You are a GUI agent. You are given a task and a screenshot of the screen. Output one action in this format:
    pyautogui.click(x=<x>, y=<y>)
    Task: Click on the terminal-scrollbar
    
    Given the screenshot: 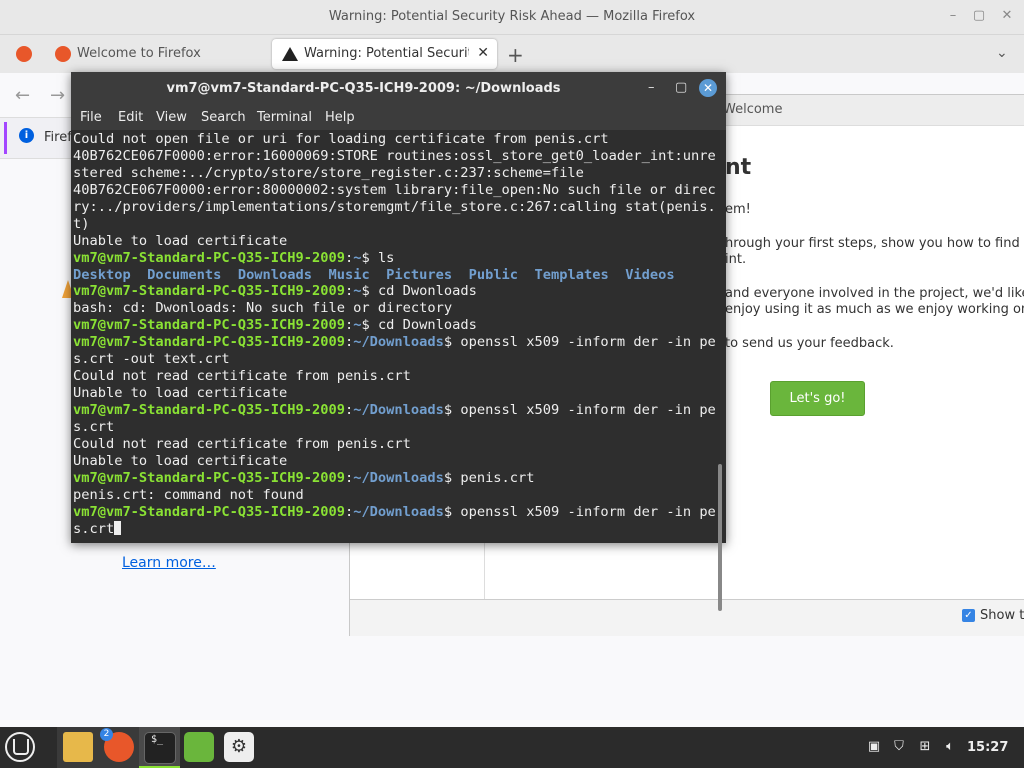 What is the action you would take?
    pyautogui.click(x=720, y=537)
    